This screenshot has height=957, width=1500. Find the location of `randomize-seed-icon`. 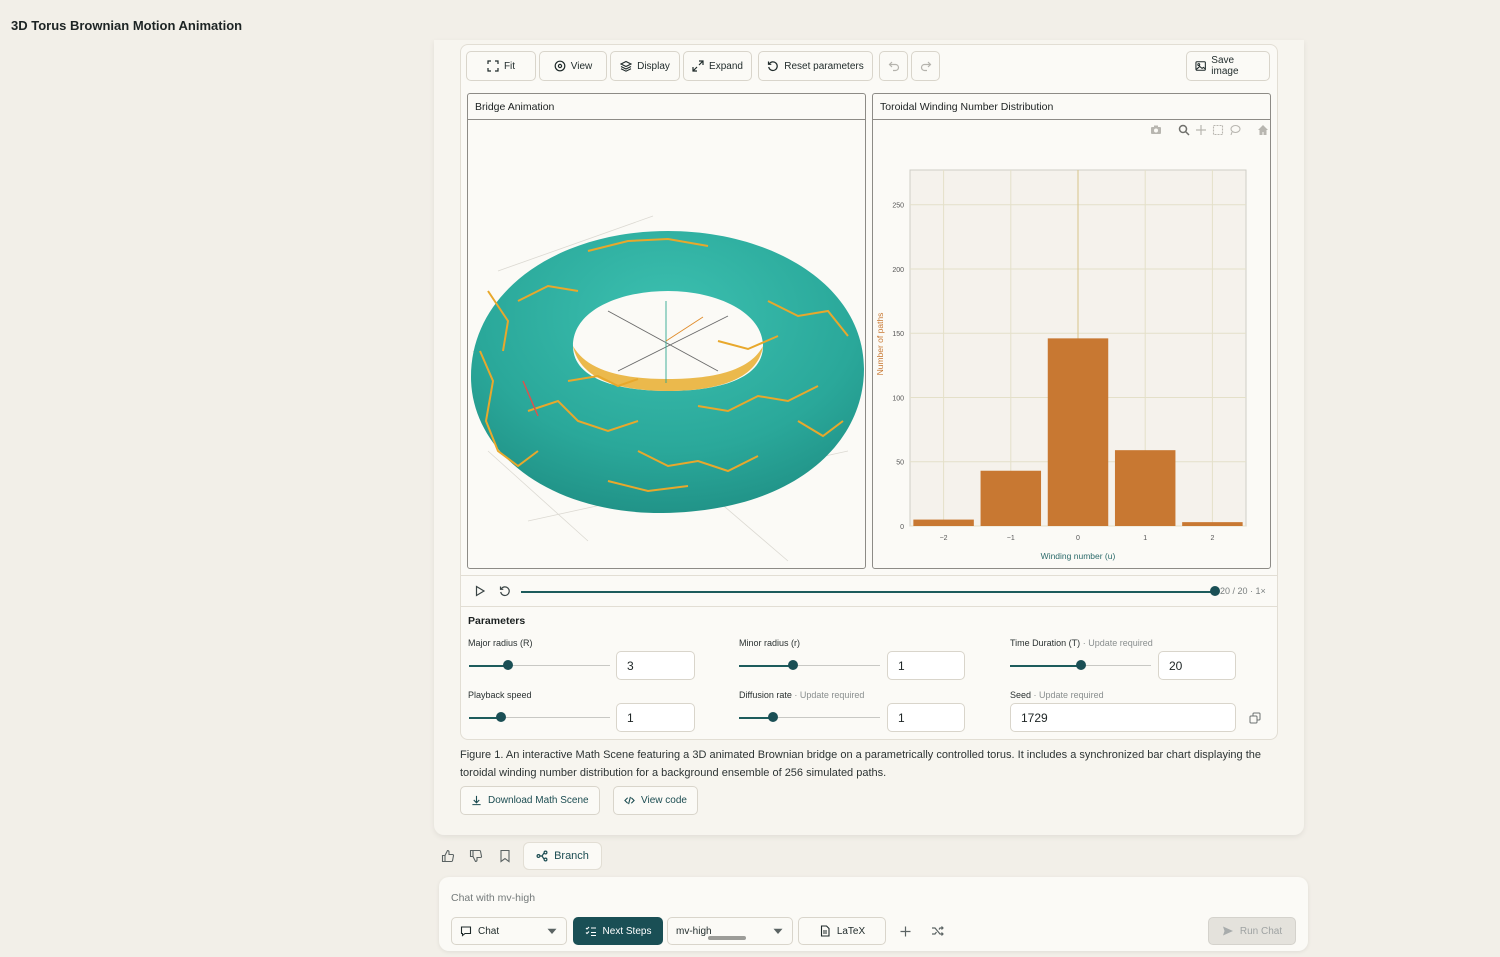

randomize-seed-icon is located at coordinates (1255, 718).